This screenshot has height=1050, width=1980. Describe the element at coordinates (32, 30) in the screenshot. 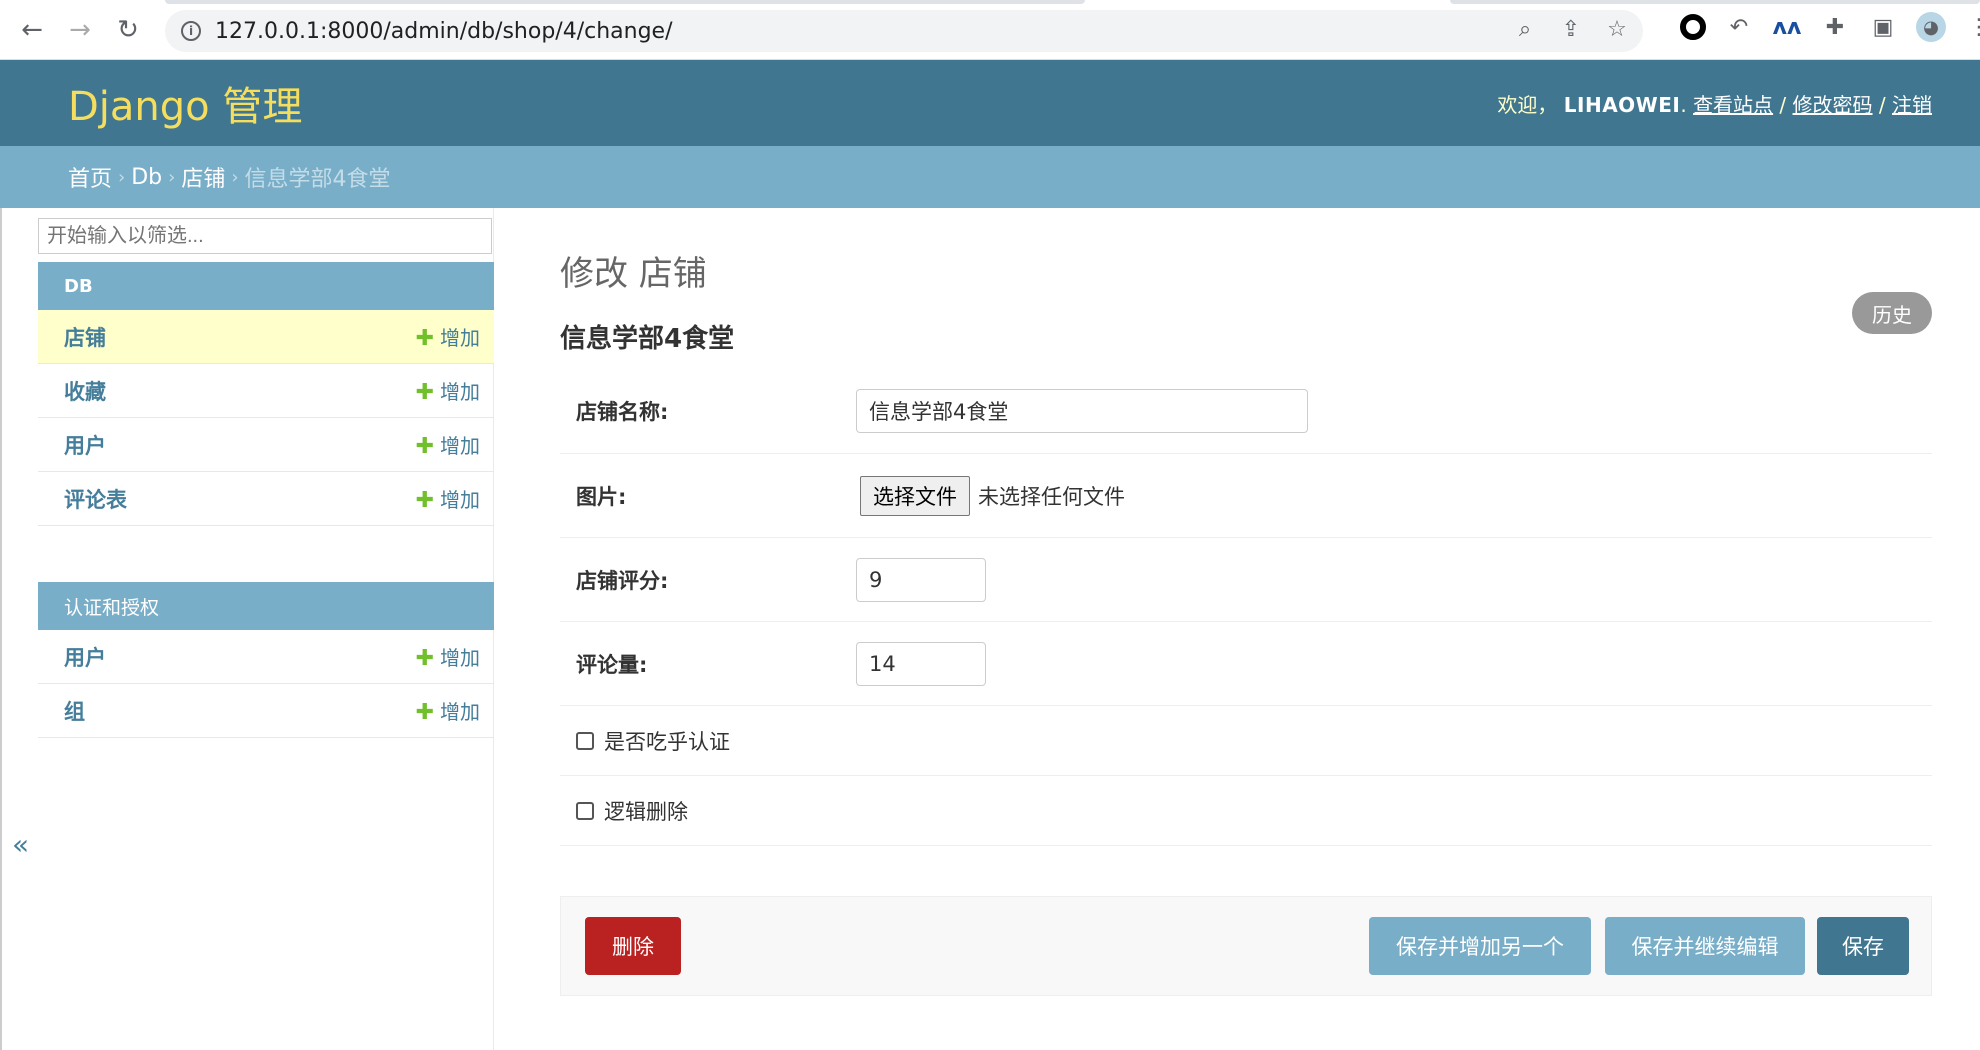

I see `back-icon: ←` at that location.